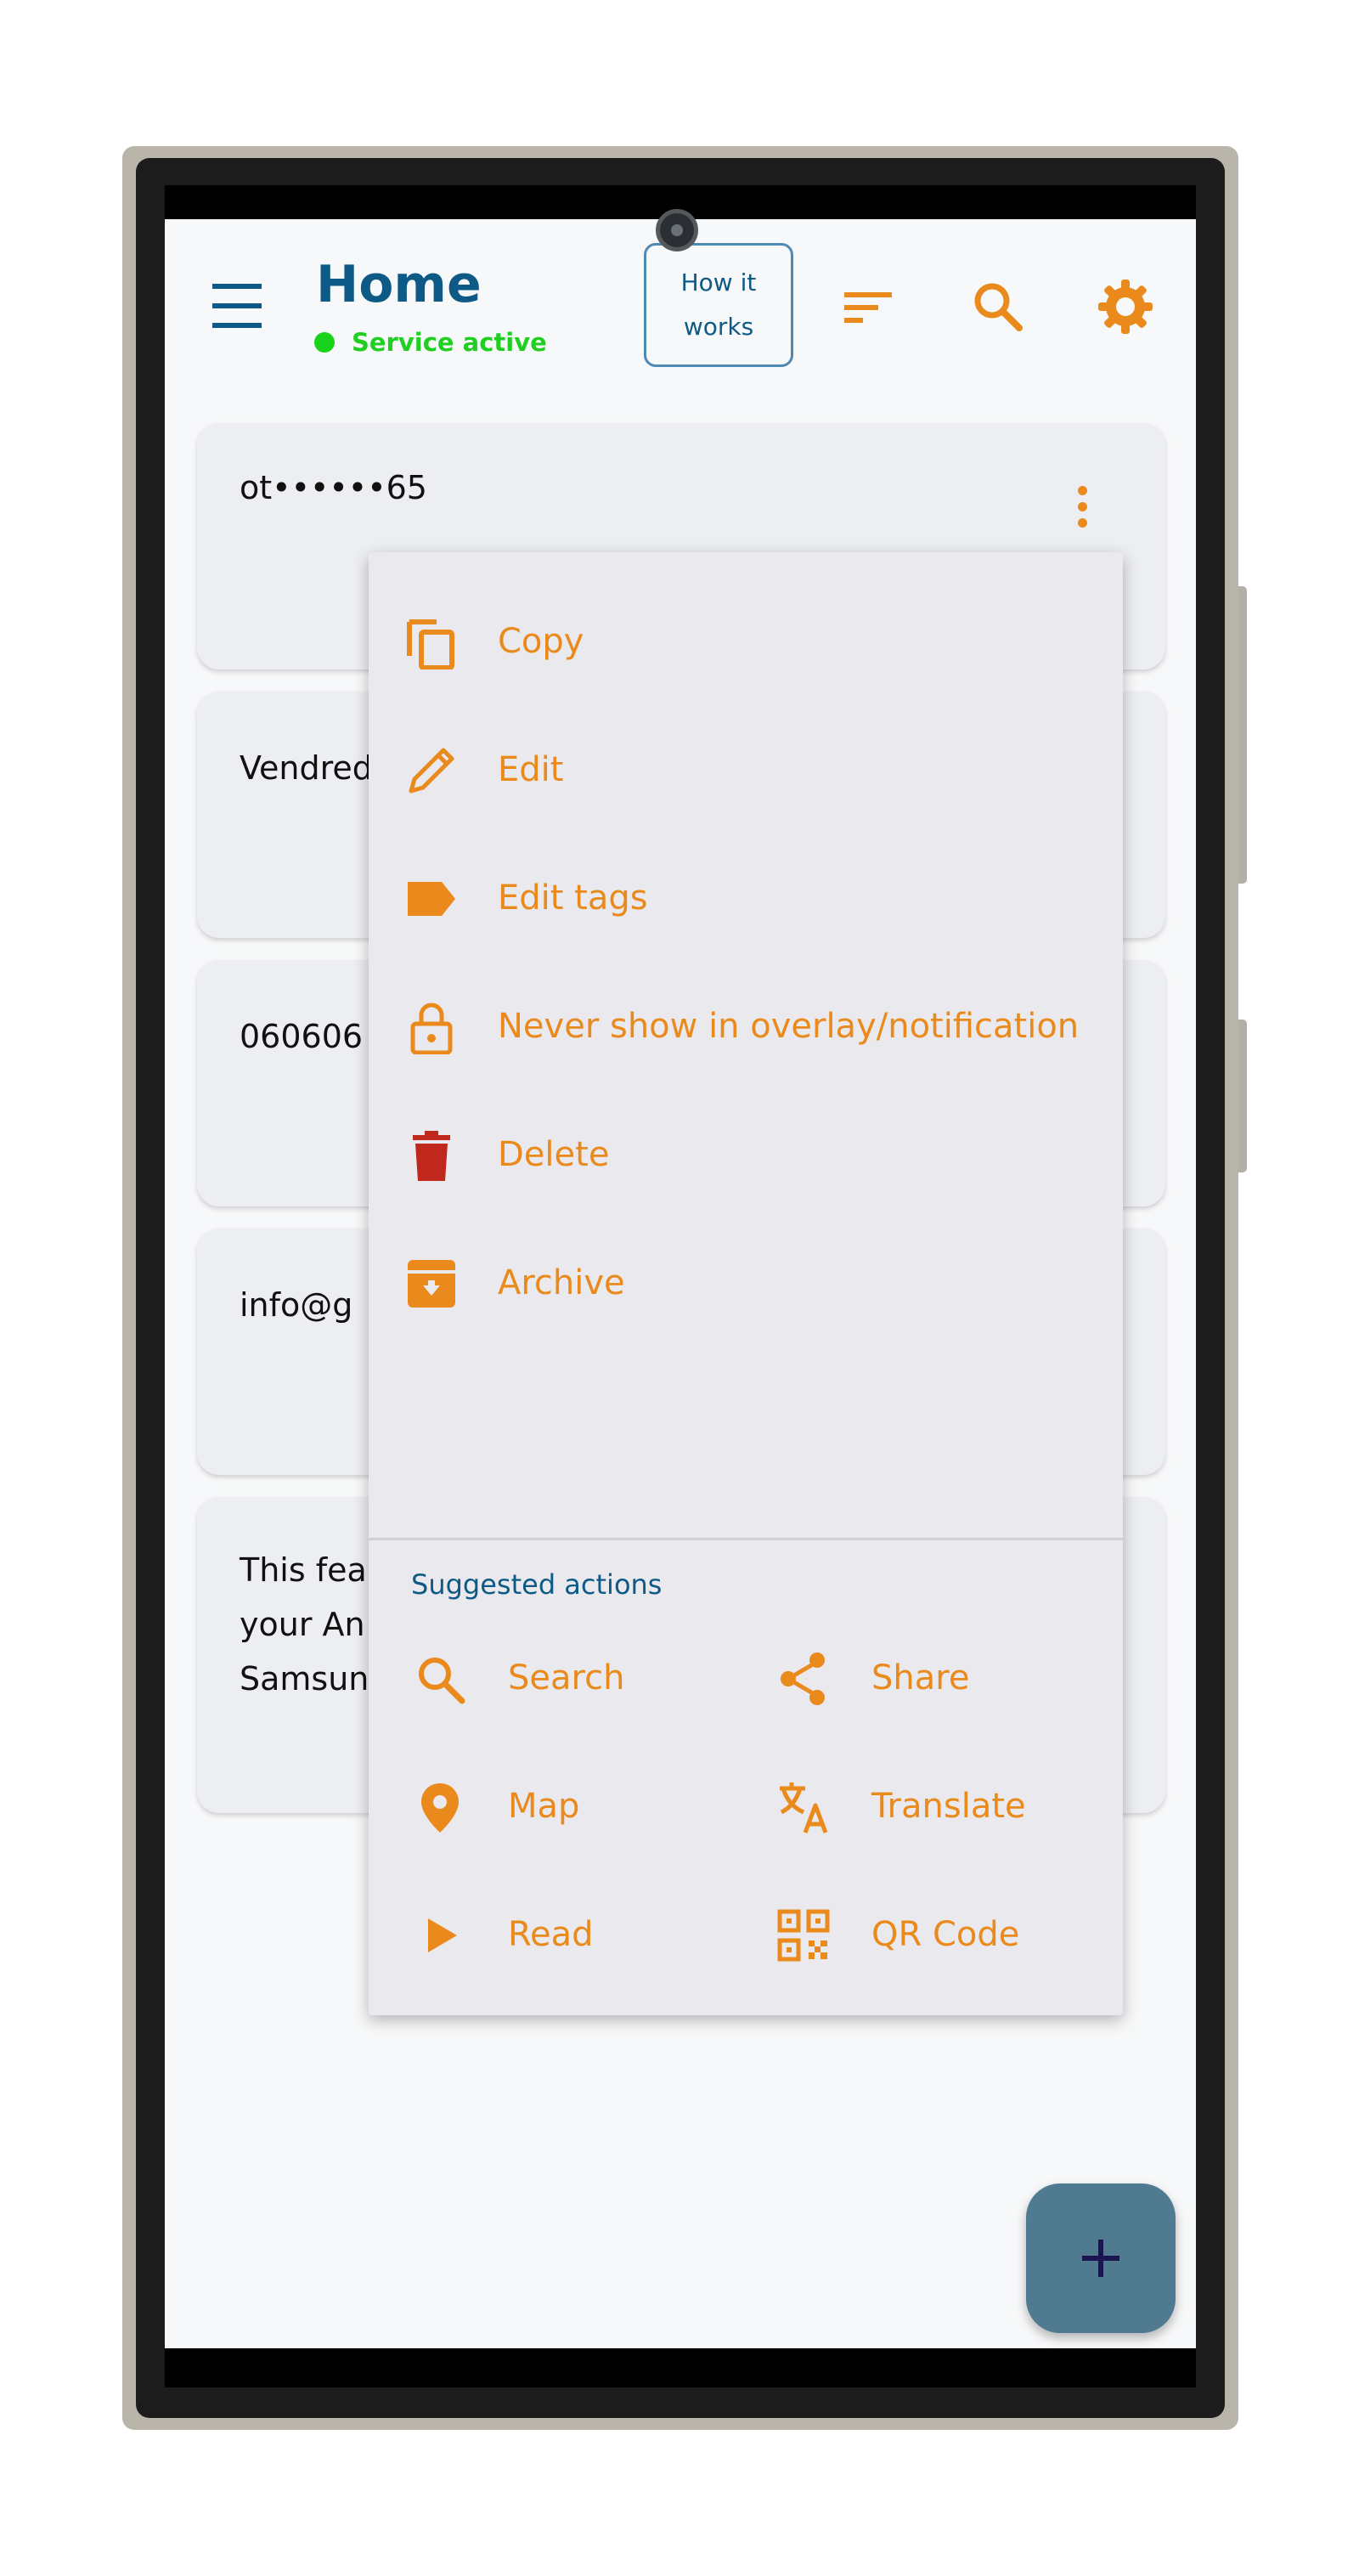 This screenshot has height=2576, width=1359. I want to click on pencil-icon, so click(431, 771).